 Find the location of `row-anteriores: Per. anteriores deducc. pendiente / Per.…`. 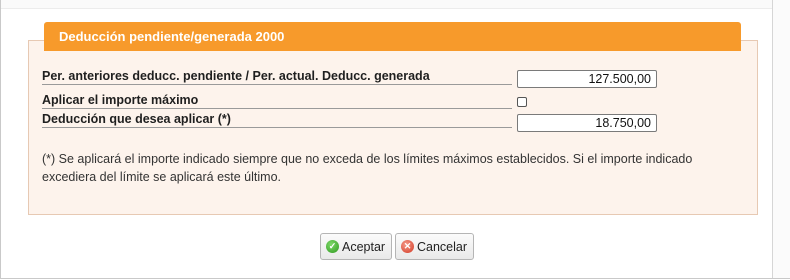

row-anteriores: Per. anteriores deducc. pendiente / Per.… is located at coordinates (277, 78).